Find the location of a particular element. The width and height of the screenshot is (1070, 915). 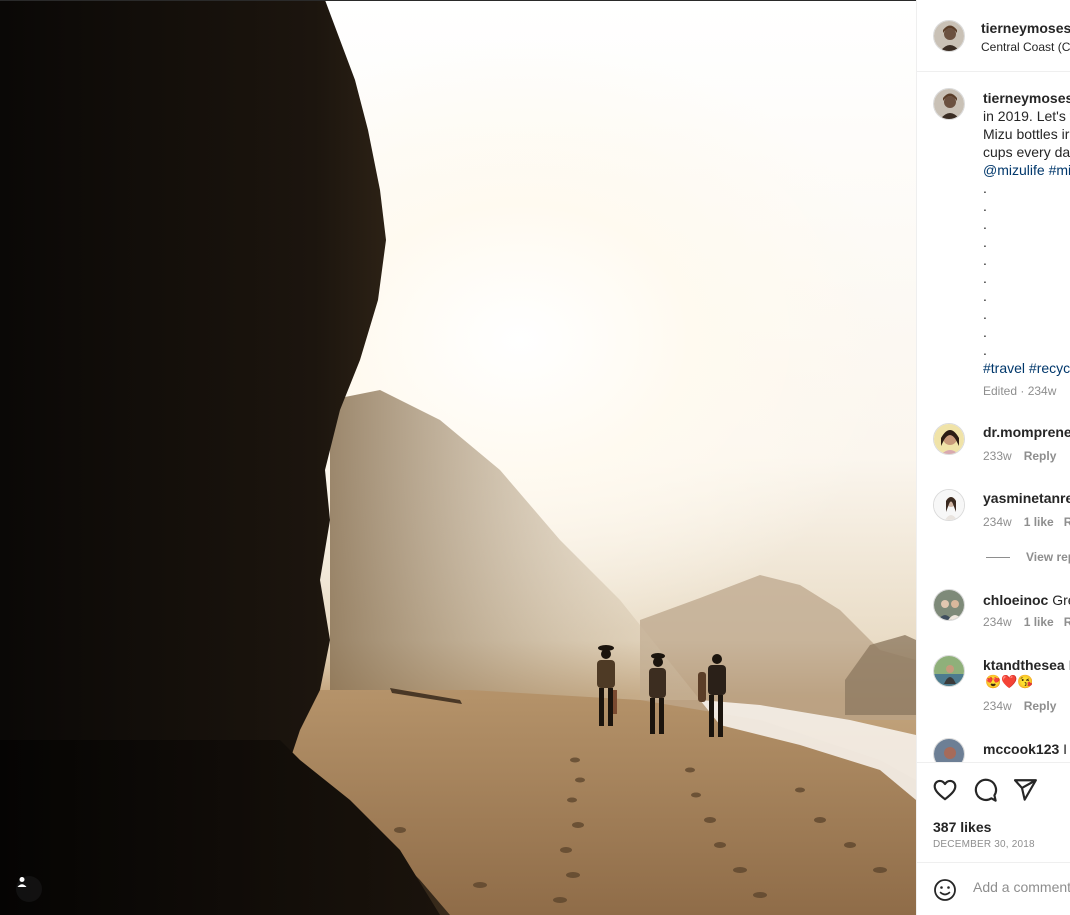

hashtag-link: #recycl is located at coordinates (1049, 368).